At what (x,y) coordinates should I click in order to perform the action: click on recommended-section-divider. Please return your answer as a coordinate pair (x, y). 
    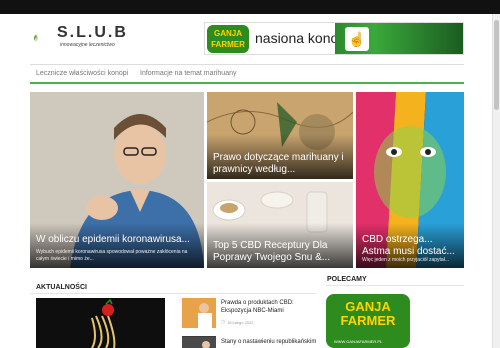
    Looking at the image, I should click on (395, 285).